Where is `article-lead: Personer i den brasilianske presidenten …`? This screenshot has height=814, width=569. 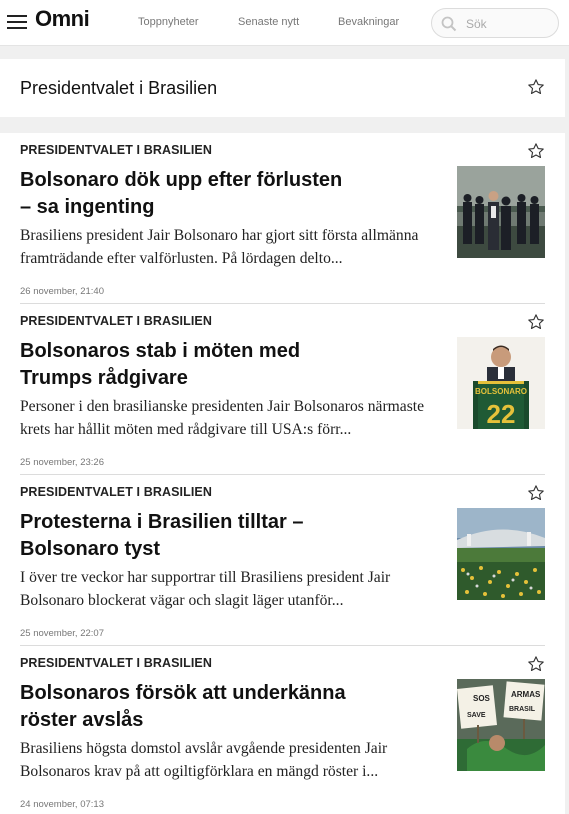
article-lead: Personer i den brasilianske presidenten … is located at coordinates (222, 418).